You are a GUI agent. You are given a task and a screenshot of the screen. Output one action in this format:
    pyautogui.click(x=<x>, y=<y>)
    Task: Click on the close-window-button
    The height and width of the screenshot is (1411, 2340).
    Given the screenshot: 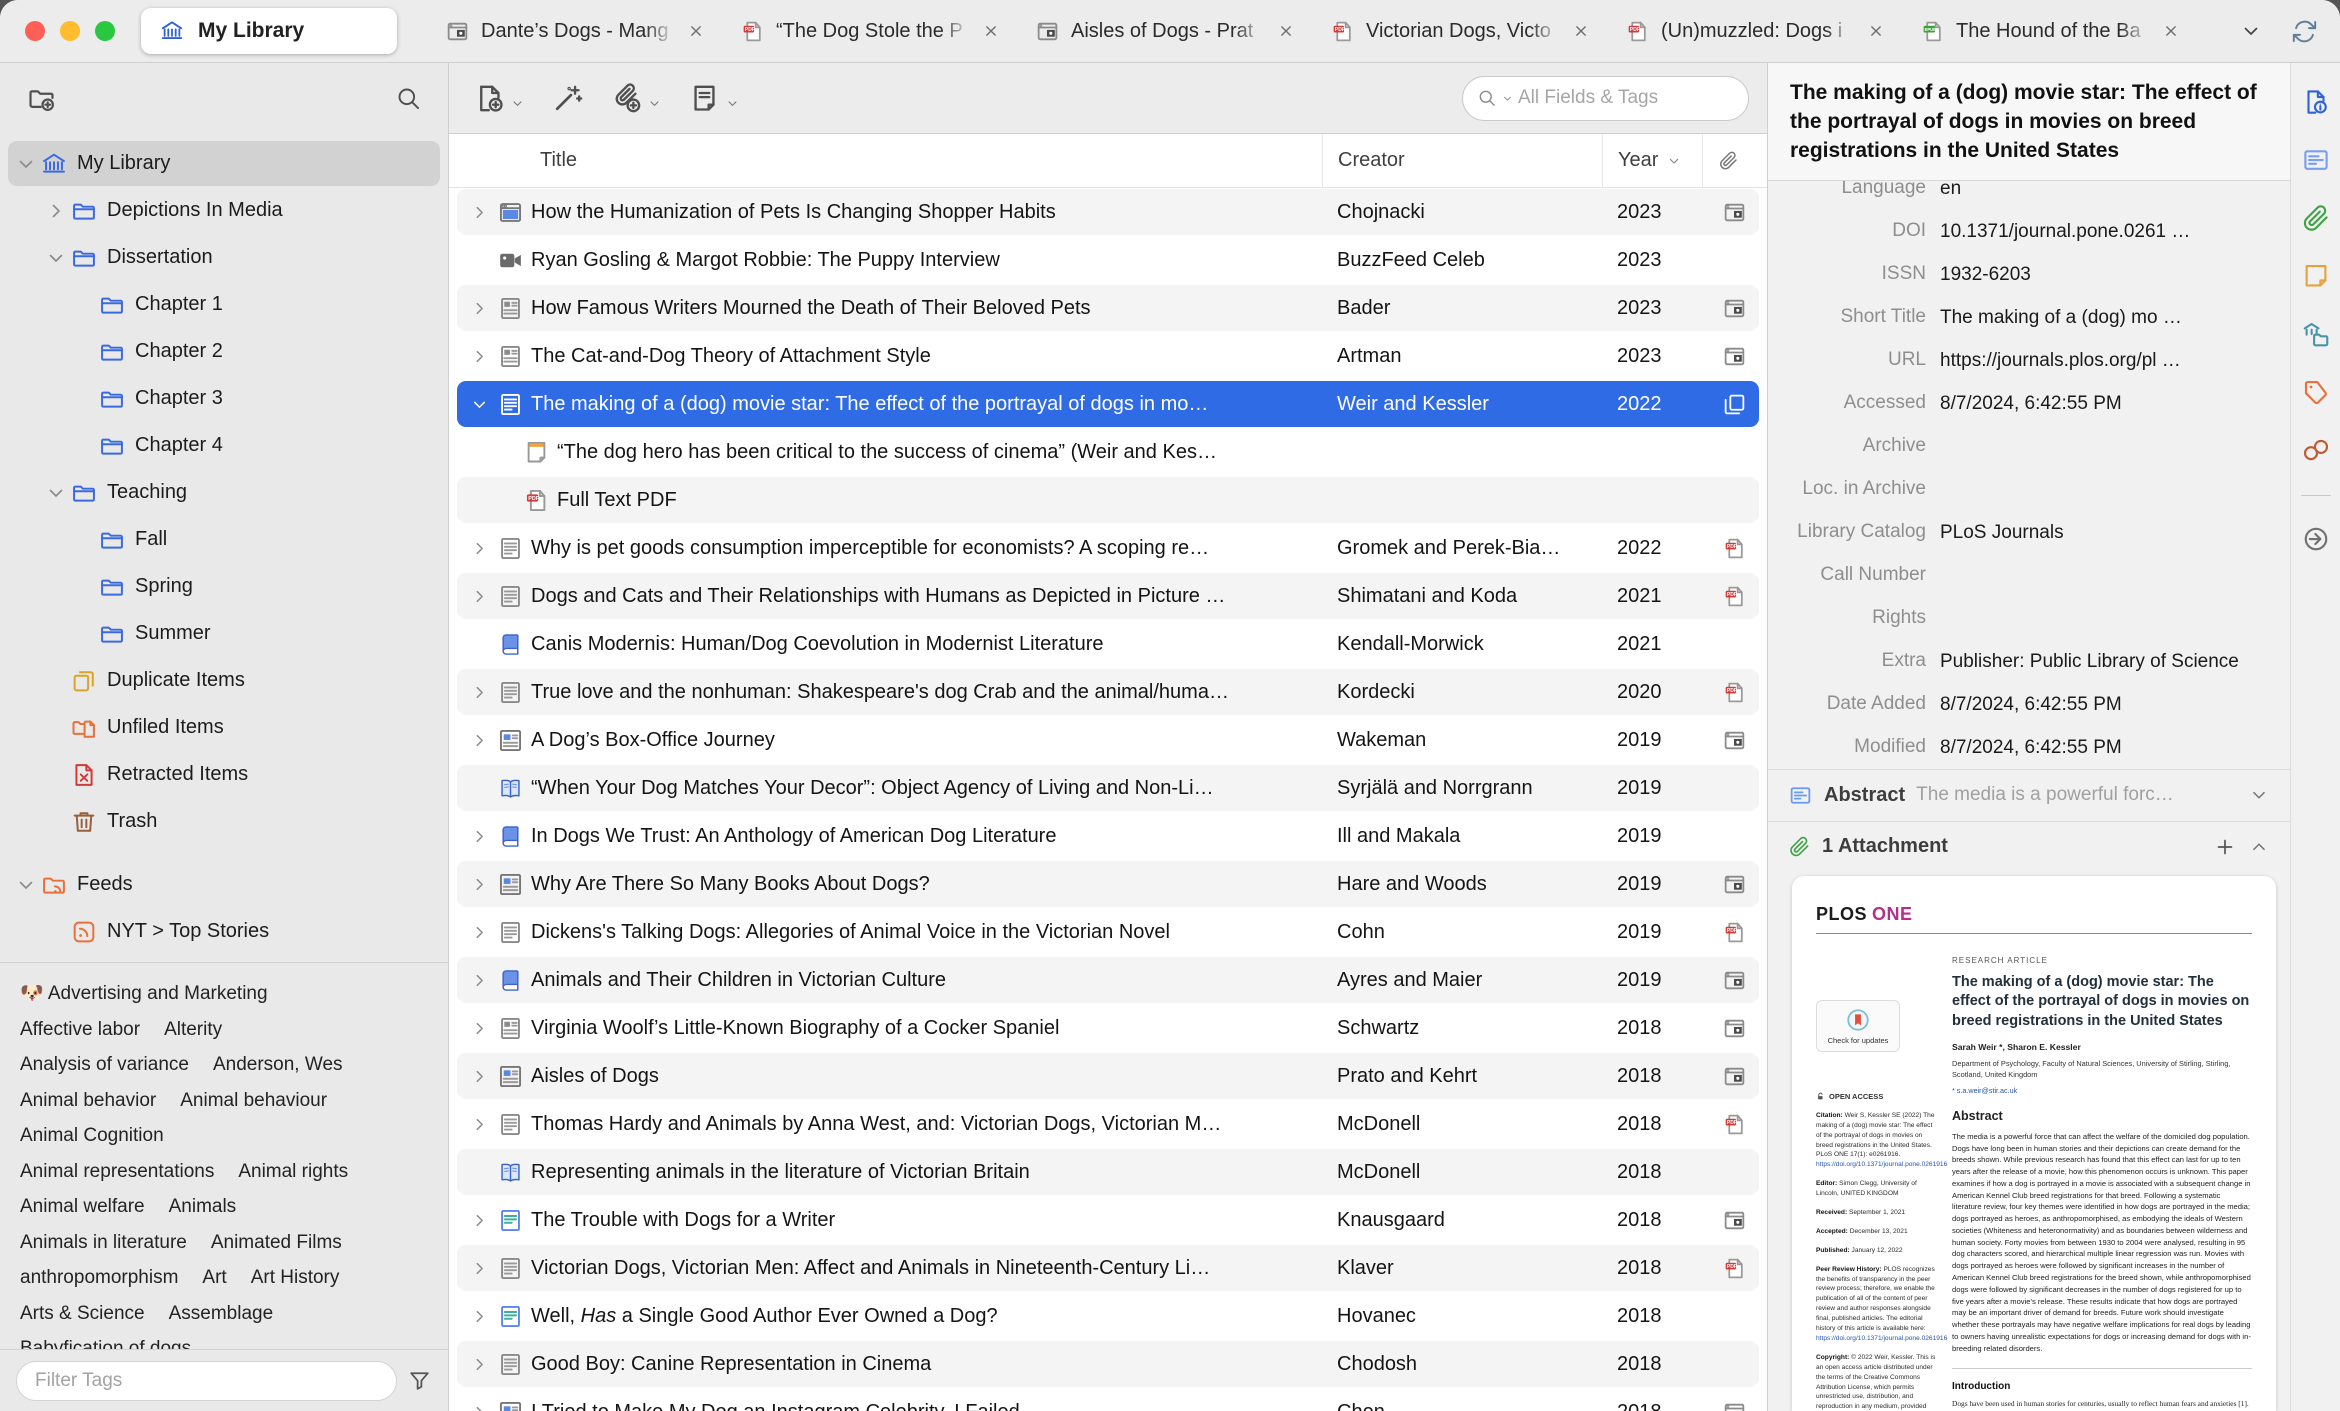 What is the action you would take?
    pyautogui.click(x=35, y=31)
    